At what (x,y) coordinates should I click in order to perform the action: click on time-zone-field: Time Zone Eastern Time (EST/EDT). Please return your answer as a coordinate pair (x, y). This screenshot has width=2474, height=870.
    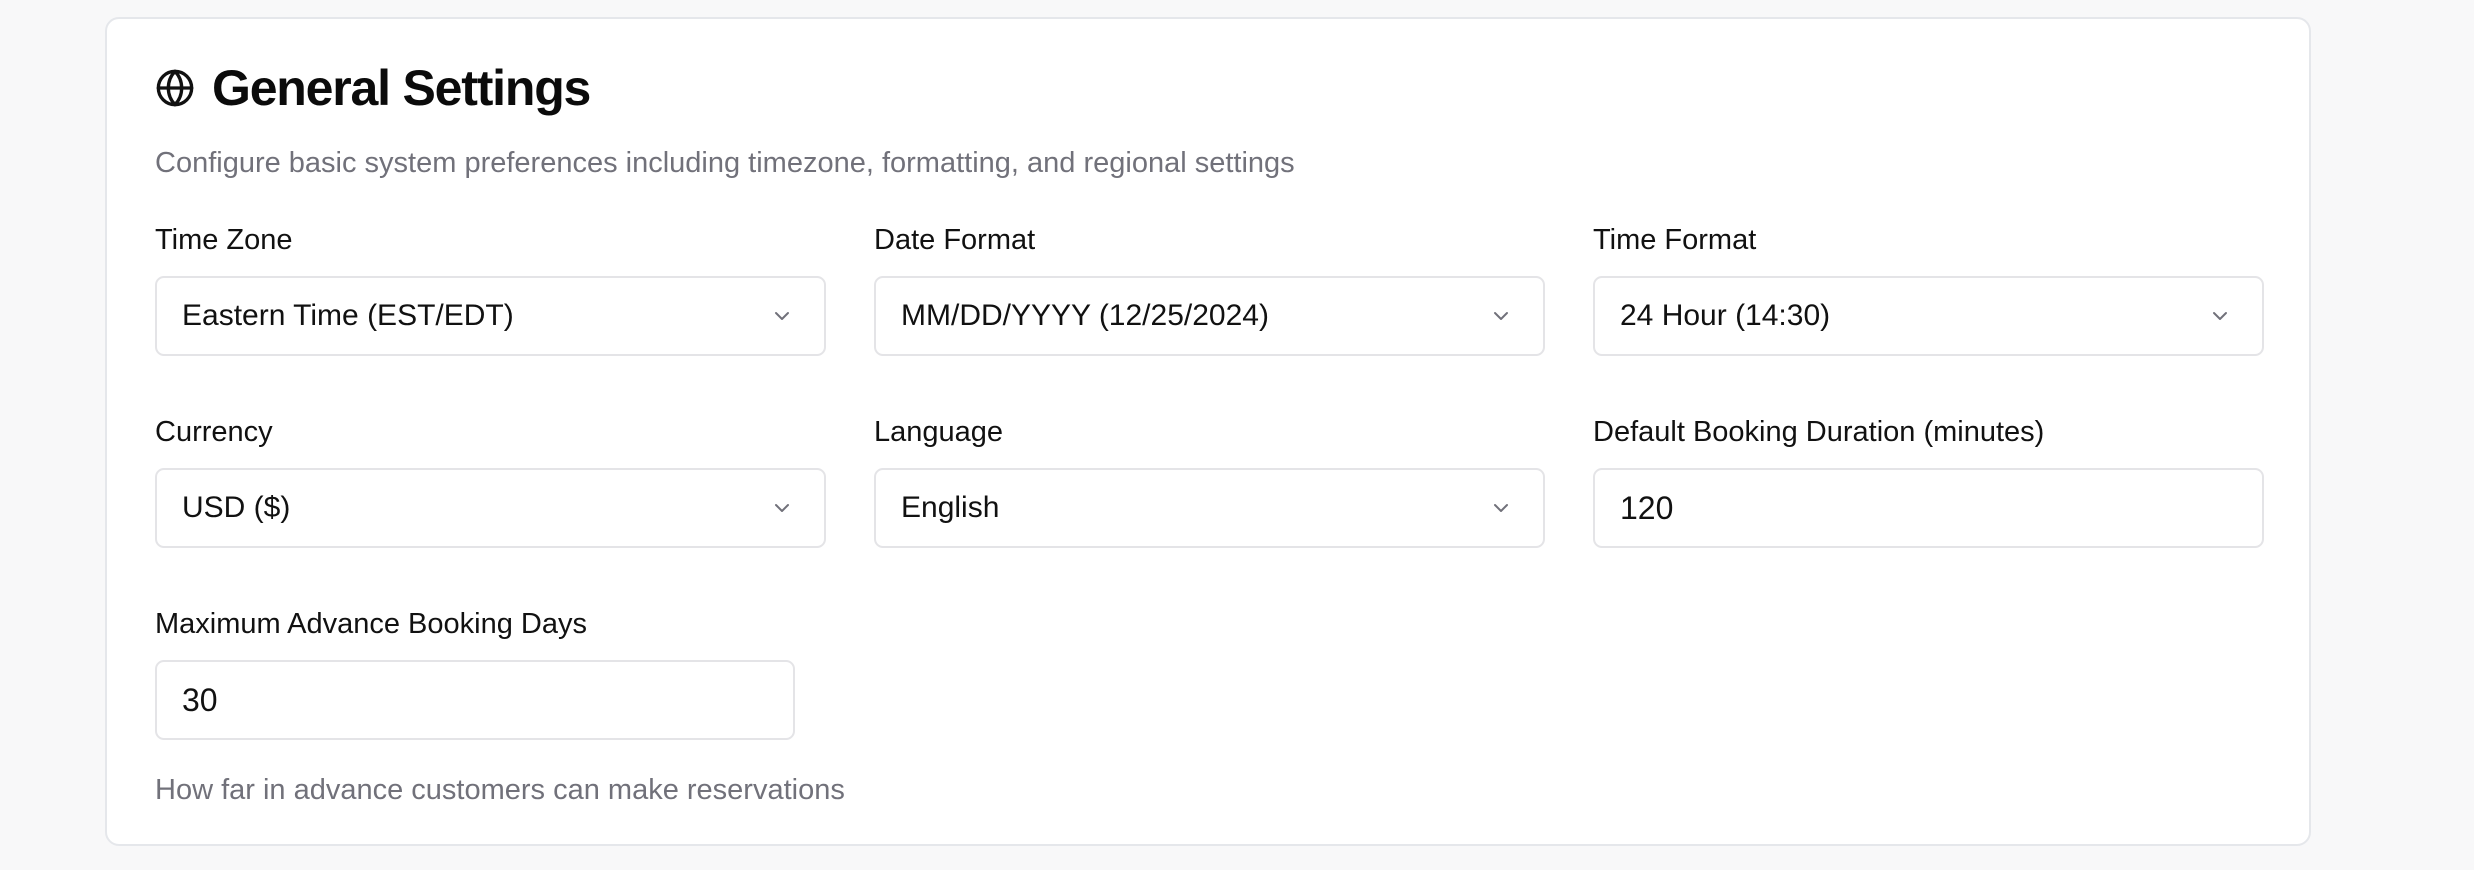
    Looking at the image, I should click on (490, 290).